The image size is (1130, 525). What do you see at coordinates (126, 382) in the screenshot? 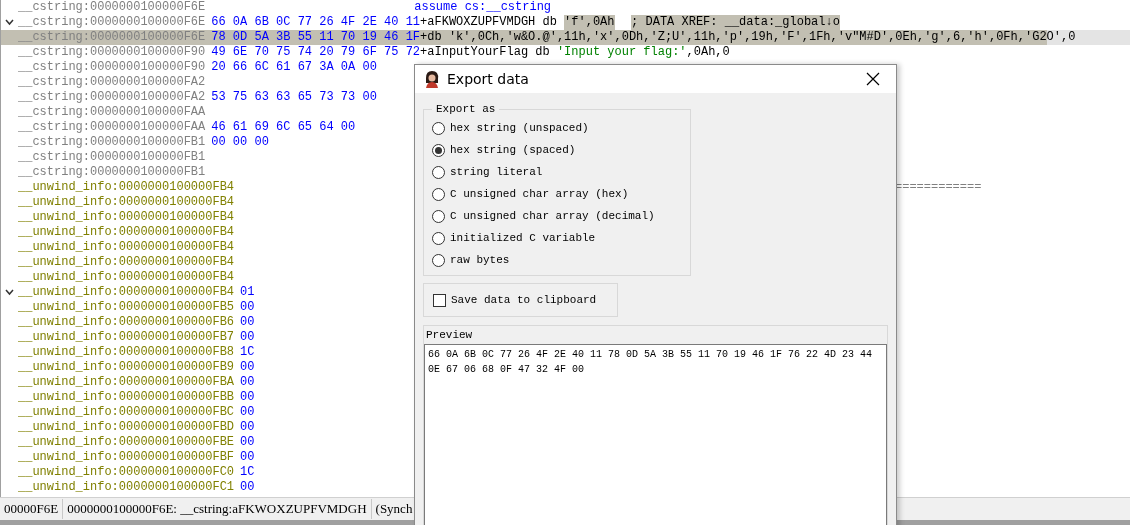
I see `address-label: __unwind_info:0000000100000FBA` at bounding box center [126, 382].